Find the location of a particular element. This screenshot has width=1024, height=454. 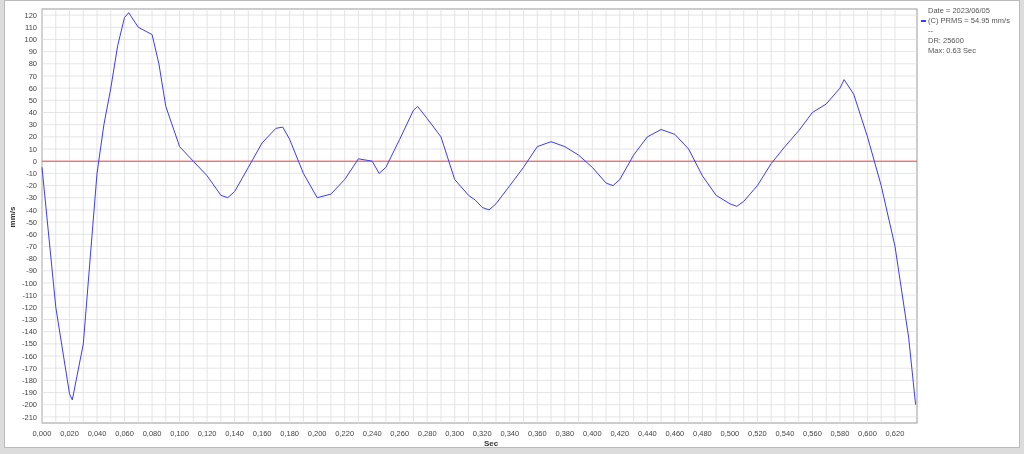

y-axis-title: mm/s is located at coordinates (12, 217).